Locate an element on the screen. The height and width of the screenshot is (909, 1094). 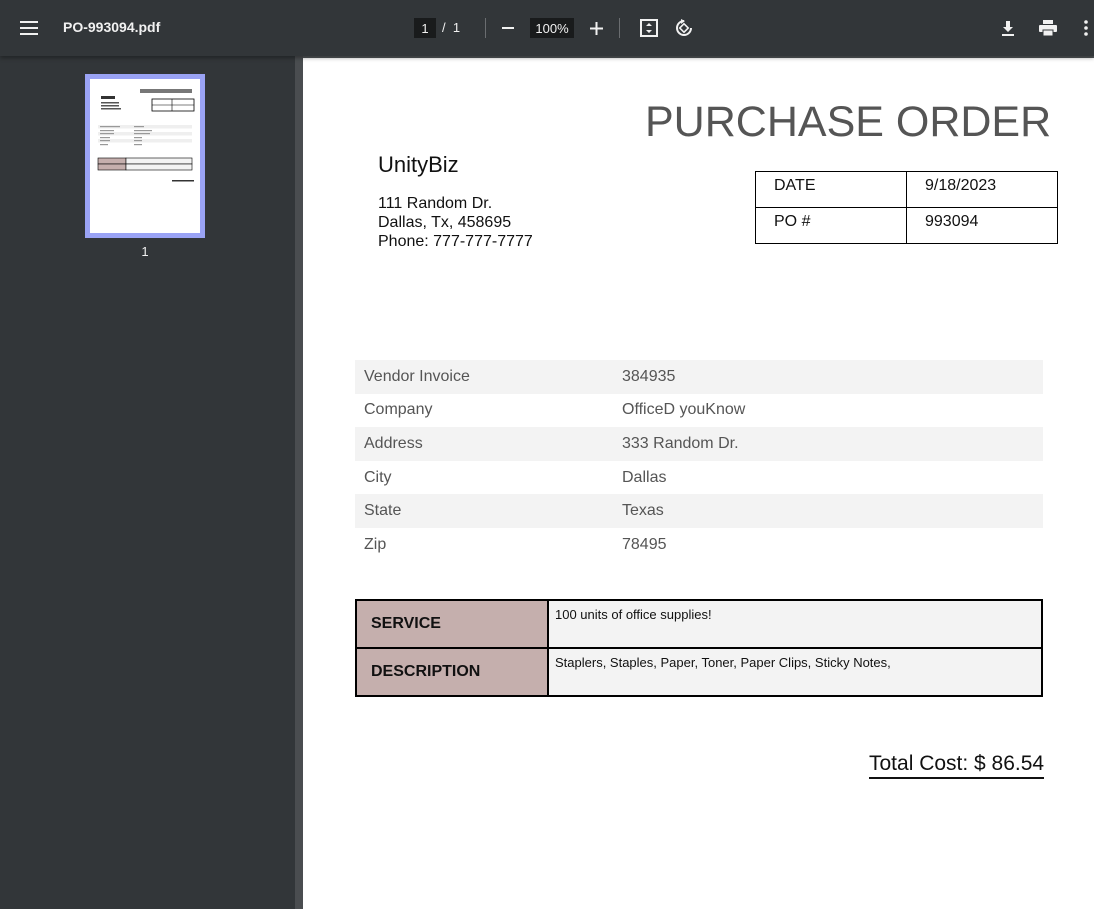
page-thumbnail is located at coordinates (145, 156).